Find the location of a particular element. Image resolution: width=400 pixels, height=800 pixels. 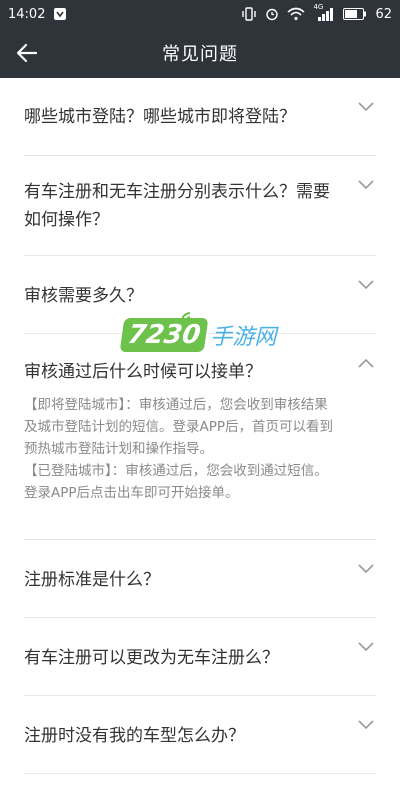

battery-icon is located at coordinates (355, 14).